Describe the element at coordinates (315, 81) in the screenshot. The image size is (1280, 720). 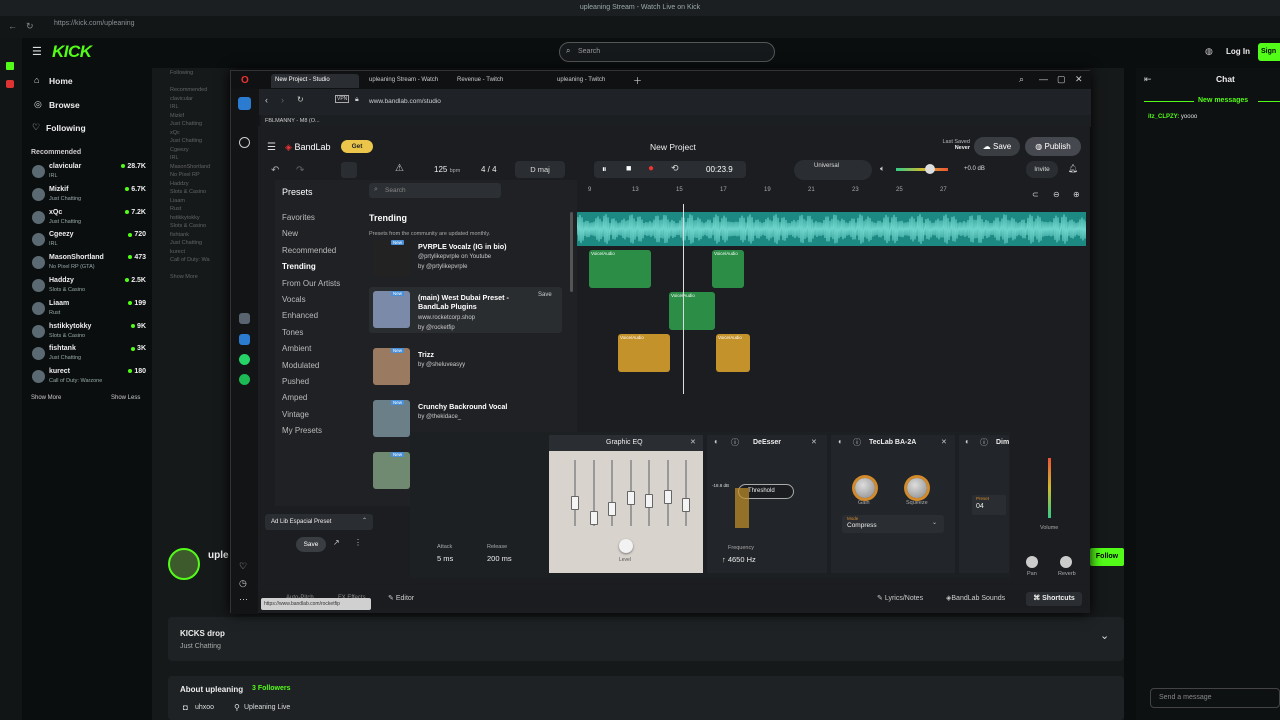
I see `tab-studio: New Project - Studio` at that location.